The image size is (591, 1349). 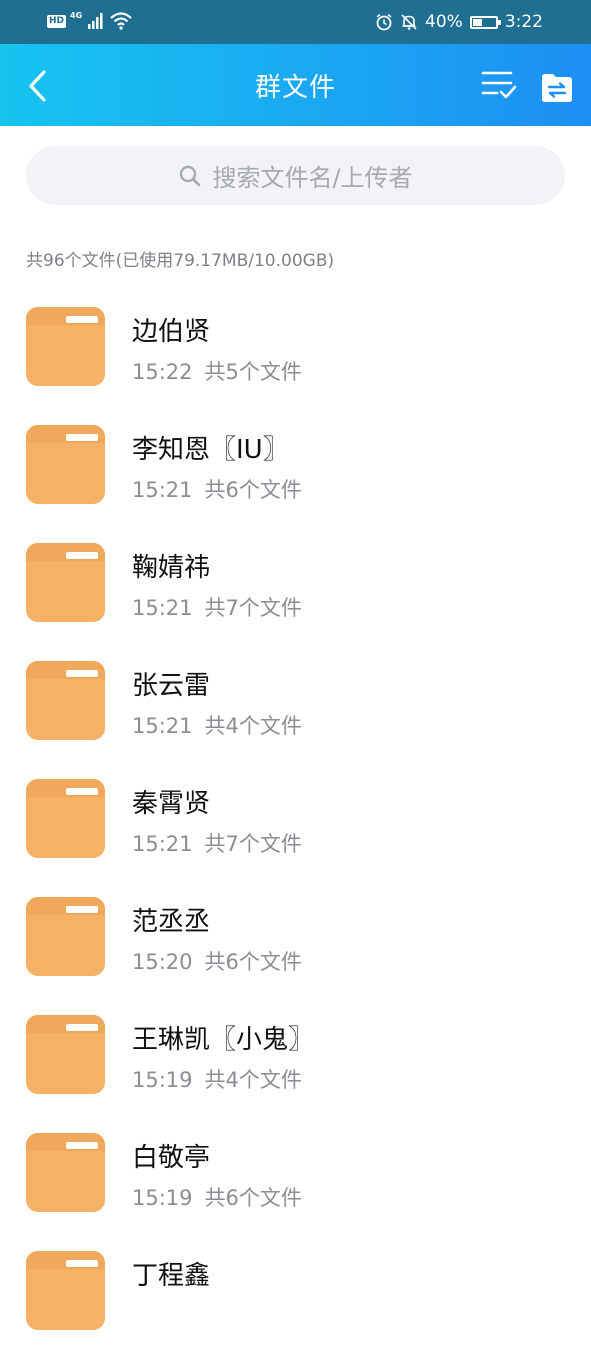 I want to click on folder-meta: 15:20 共6个文件, so click(x=217, y=961).